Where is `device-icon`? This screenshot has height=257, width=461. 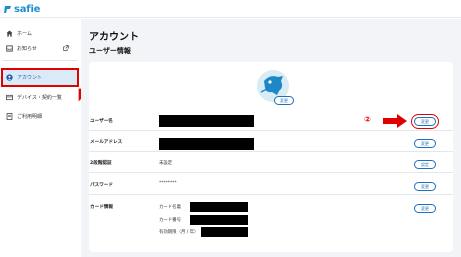
device-icon is located at coordinates (9, 97).